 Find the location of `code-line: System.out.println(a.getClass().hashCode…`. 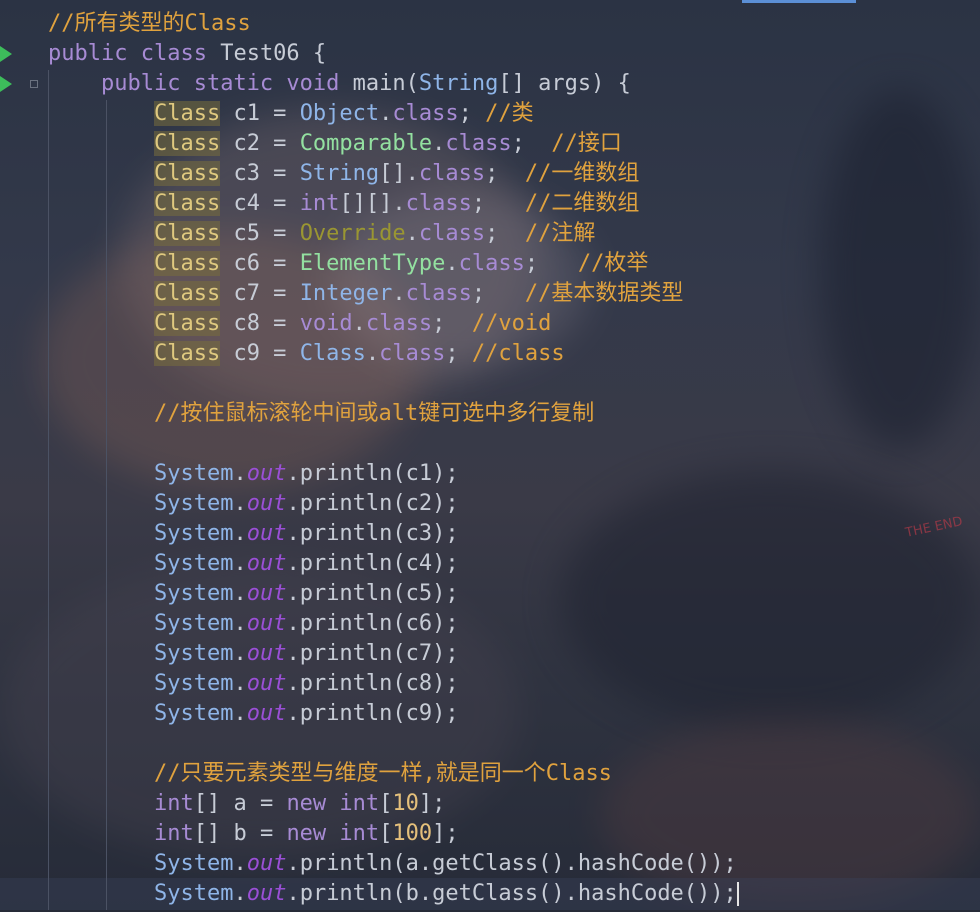

code-line: System.out.println(a.getClass().hashCode… is located at coordinates (393, 864).